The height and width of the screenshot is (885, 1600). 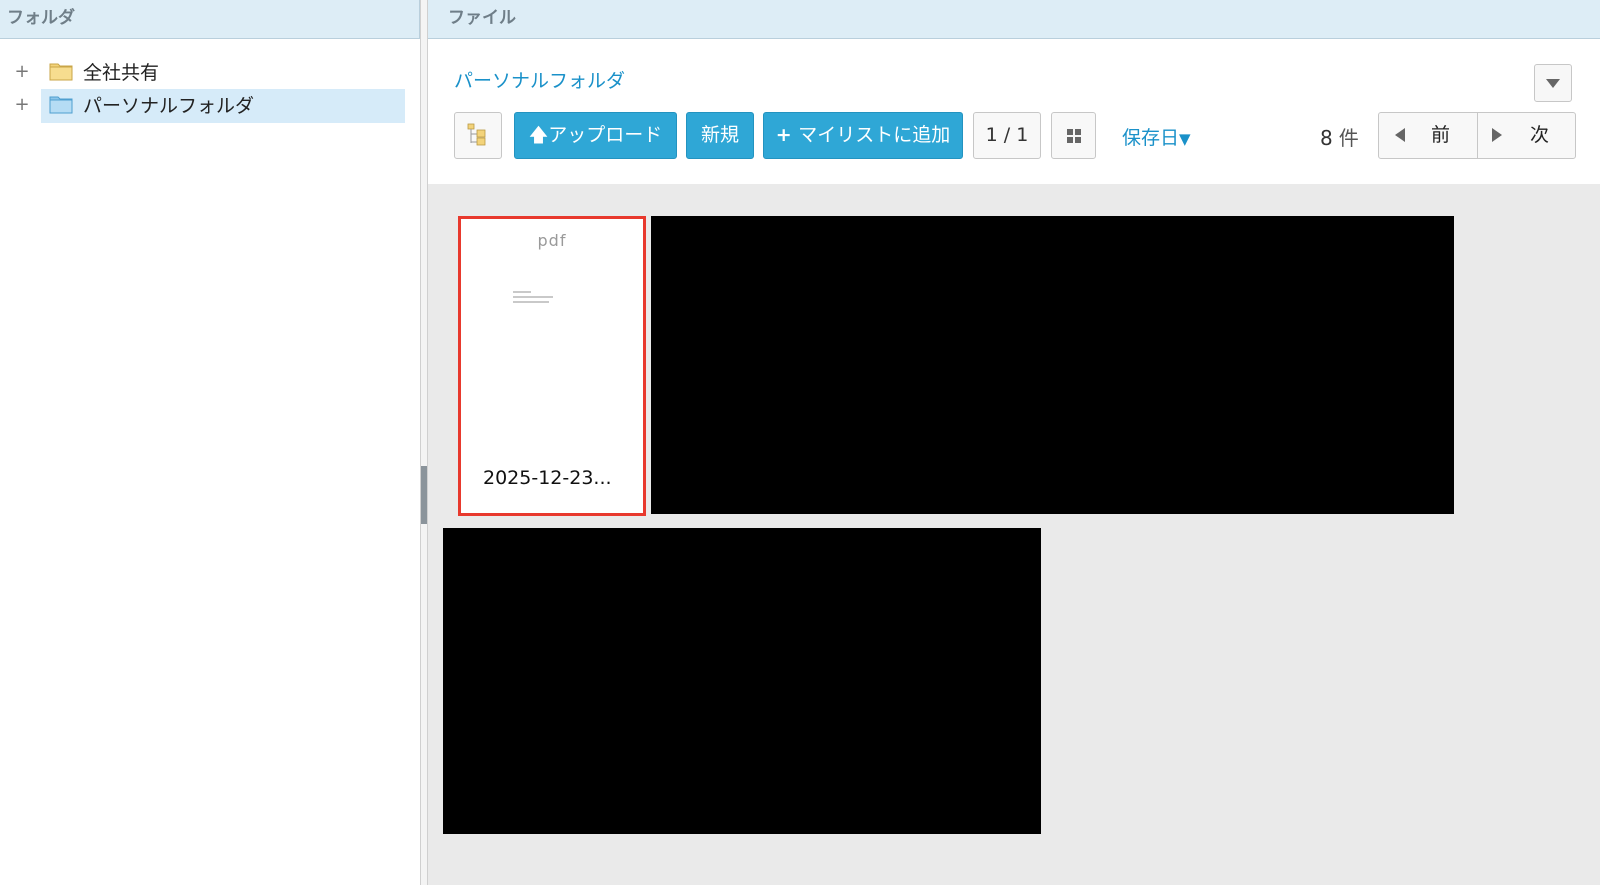 I want to click on page-indicator-text: 1 / 1, so click(x=1007, y=135).